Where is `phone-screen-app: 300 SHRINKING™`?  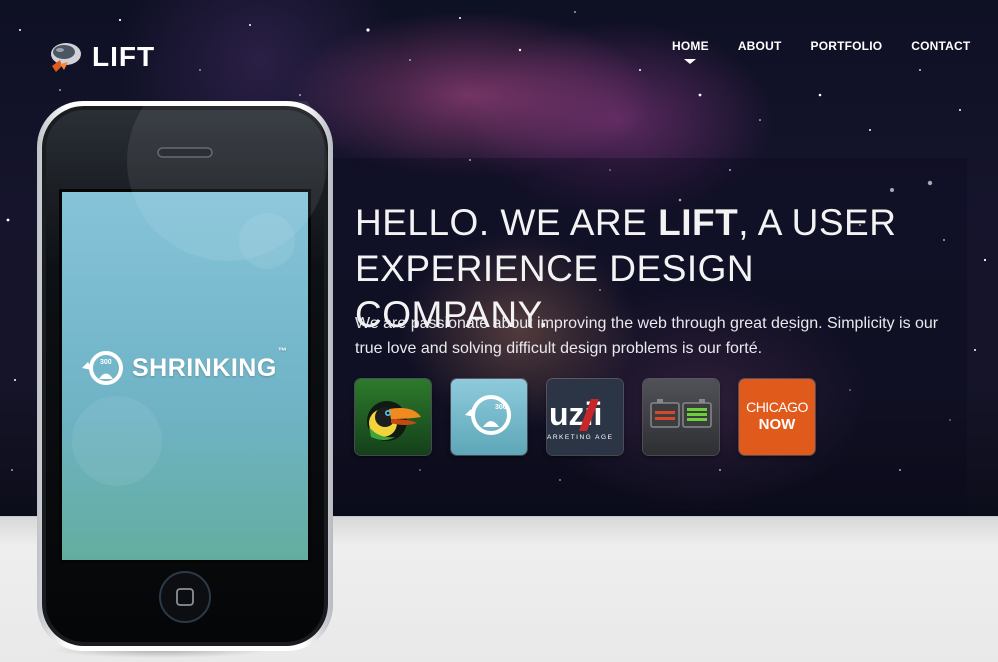 phone-screen-app: 300 SHRINKING™ is located at coordinates (183, 367).